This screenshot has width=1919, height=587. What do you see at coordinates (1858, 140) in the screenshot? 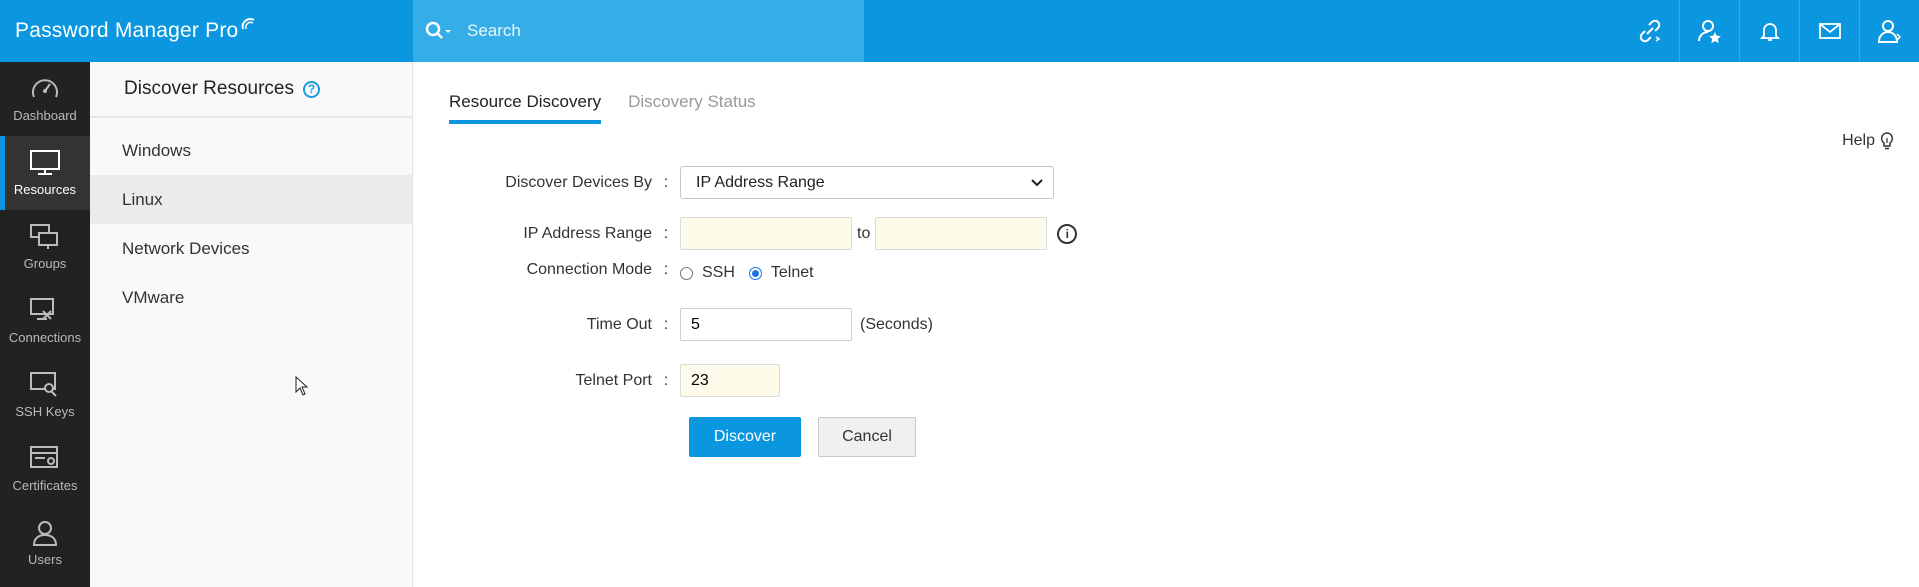
I see `help-label: Help` at bounding box center [1858, 140].